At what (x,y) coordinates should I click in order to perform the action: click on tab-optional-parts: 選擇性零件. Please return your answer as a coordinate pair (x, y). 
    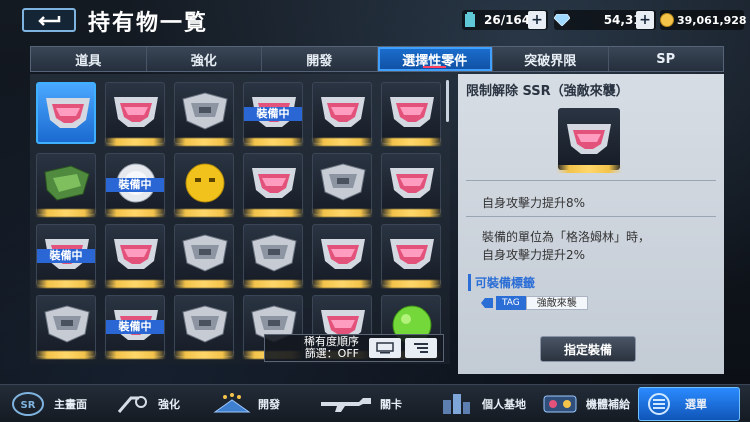
    Looking at the image, I should click on (435, 59).